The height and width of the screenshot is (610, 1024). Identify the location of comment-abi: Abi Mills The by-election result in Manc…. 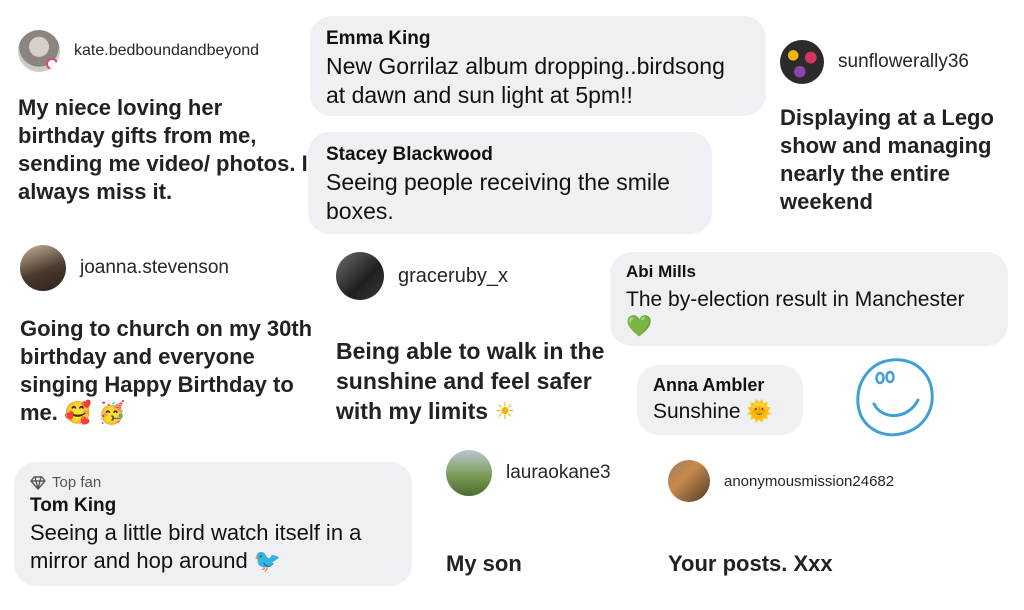
(809, 299).